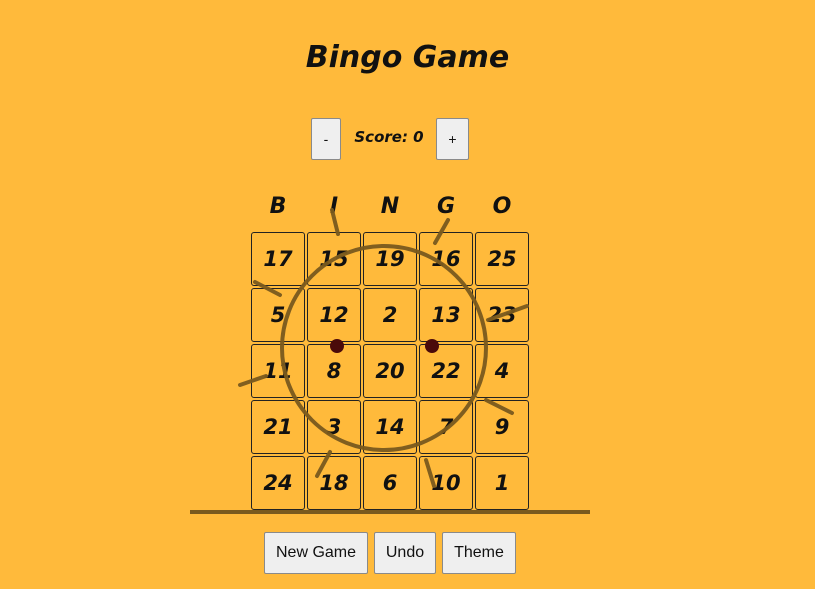 This screenshot has height=589, width=815. I want to click on bingo-cell: 12, so click(334, 315).